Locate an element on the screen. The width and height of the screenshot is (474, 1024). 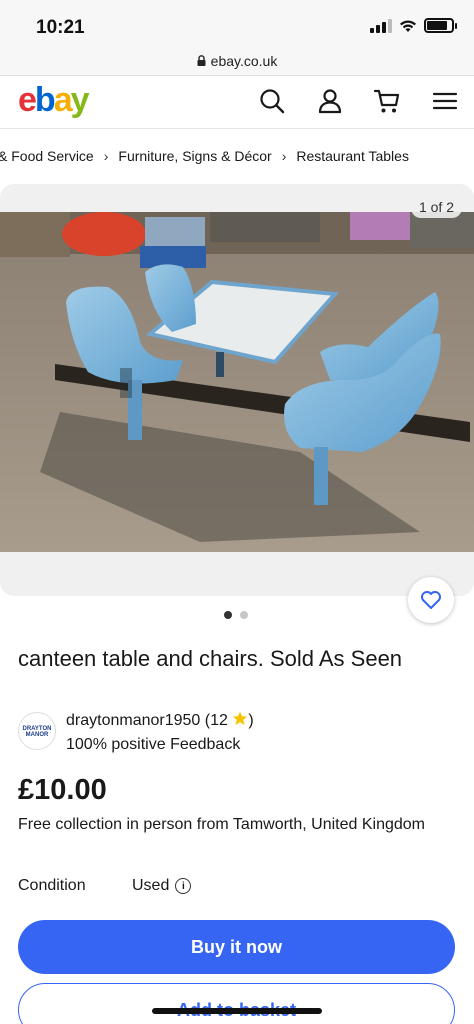
battery-icon is located at coordinates (440, 25).